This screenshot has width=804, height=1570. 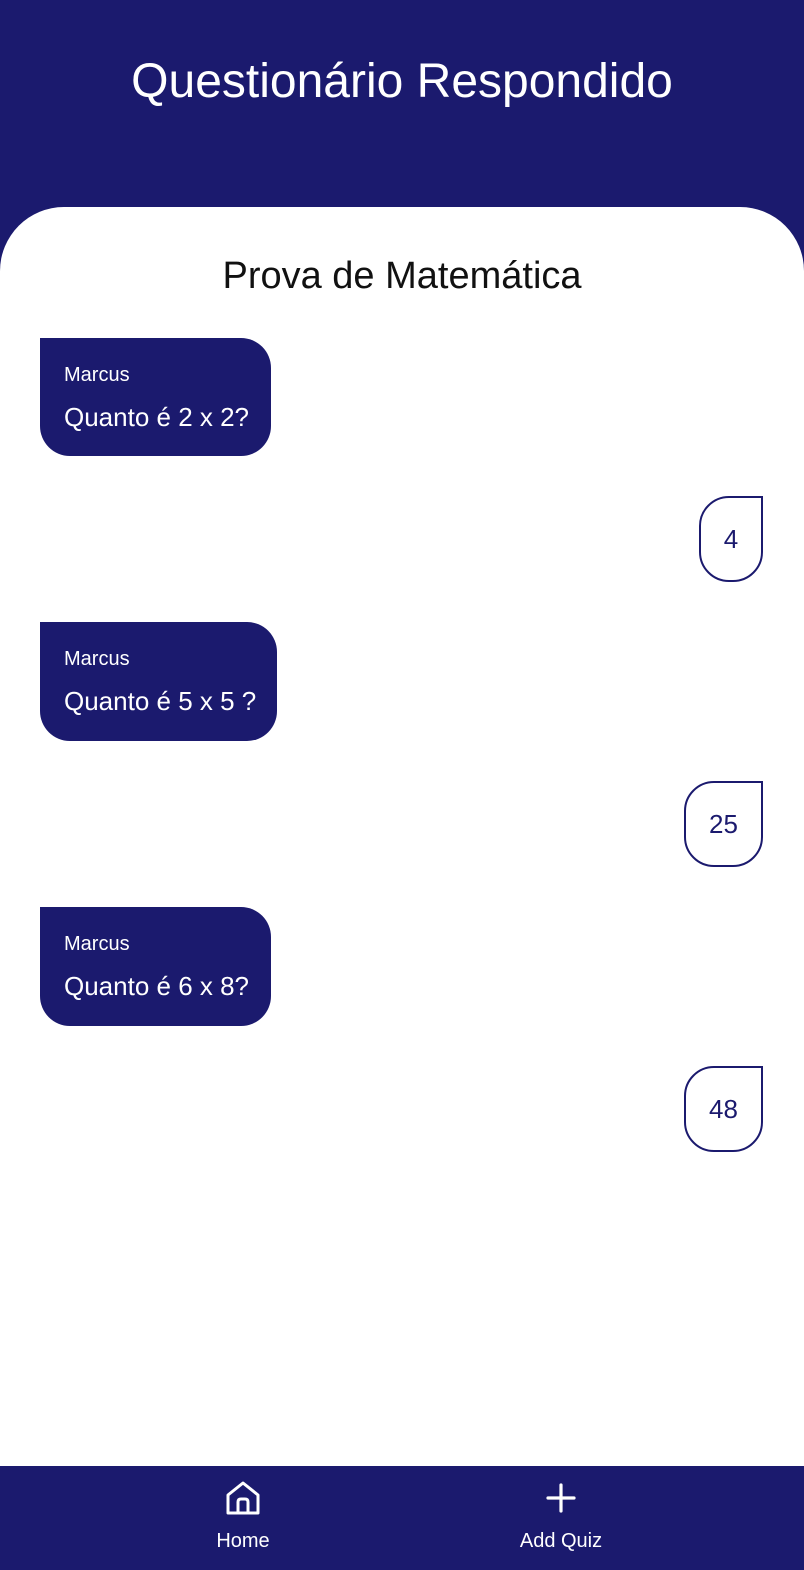 I want to click on question-text: Quanto é 5 x 5 ?, so click(x=160, y=701).